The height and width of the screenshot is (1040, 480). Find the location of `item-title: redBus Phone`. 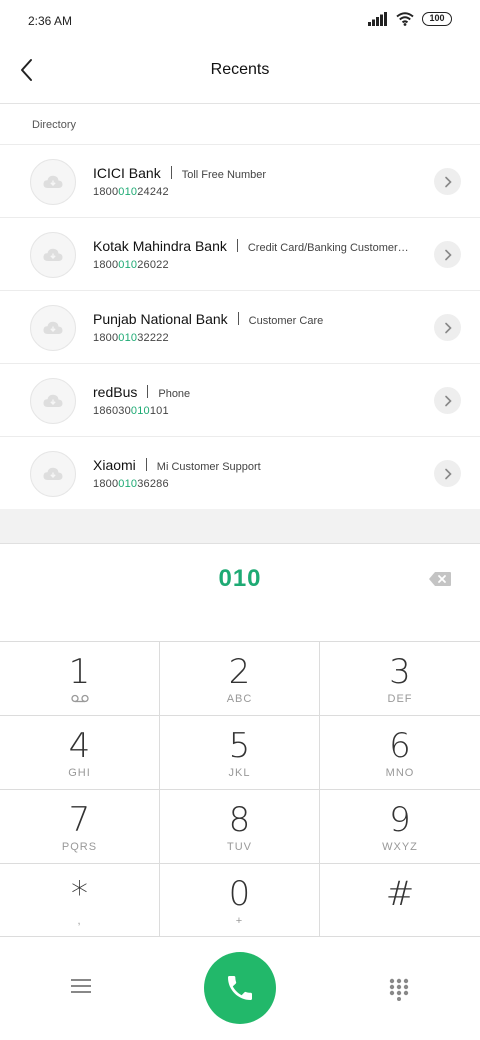

item-title: redBus Phone is located at coordinates (141, 392).